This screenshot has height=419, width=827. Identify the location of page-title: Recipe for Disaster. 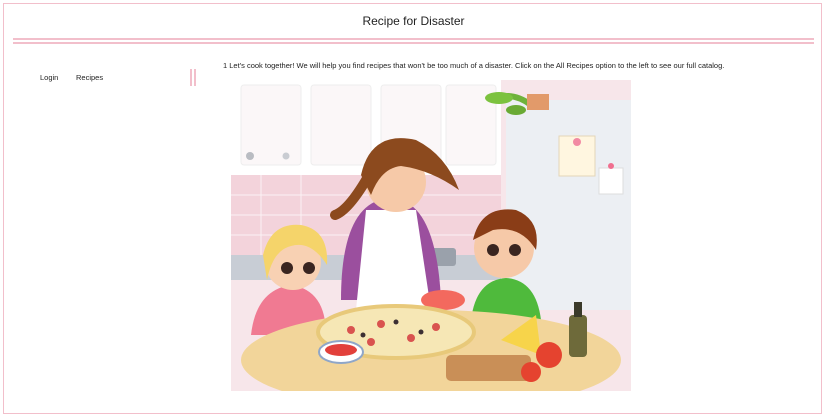
(413, 21).